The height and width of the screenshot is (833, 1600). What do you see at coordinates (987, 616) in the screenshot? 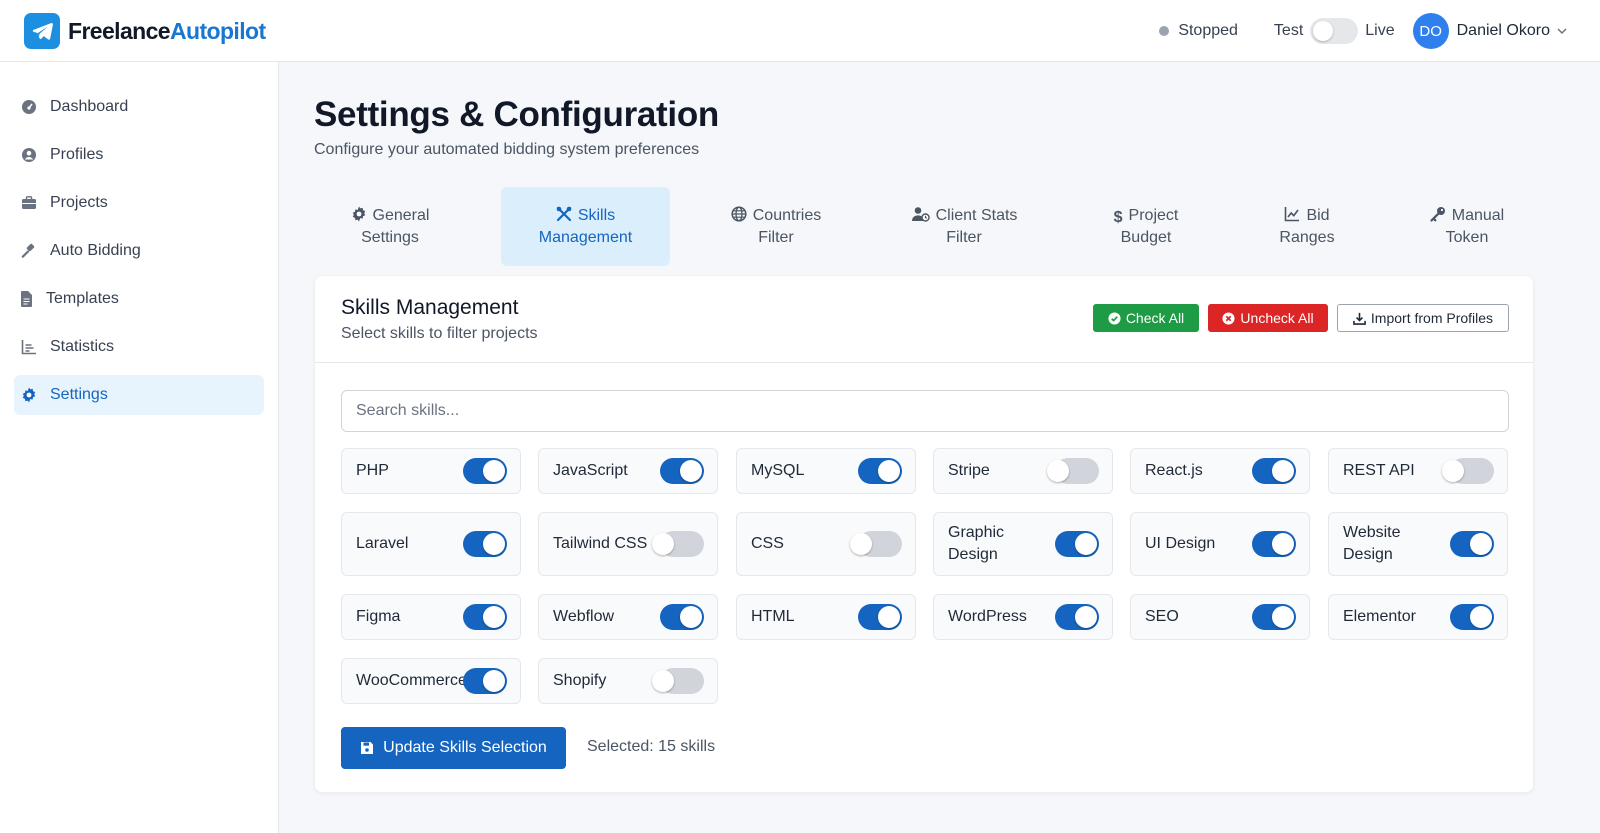
I see `skill-label: WordPress` at bounding box center [987, 616].